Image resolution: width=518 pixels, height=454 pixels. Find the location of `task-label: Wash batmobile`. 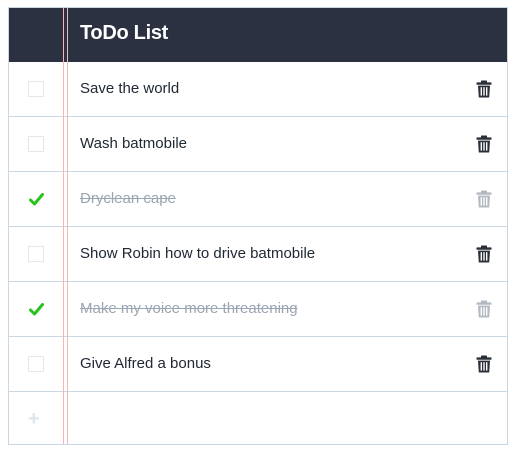

task-label: Wash batmobile is located at coordinates (133, 143).